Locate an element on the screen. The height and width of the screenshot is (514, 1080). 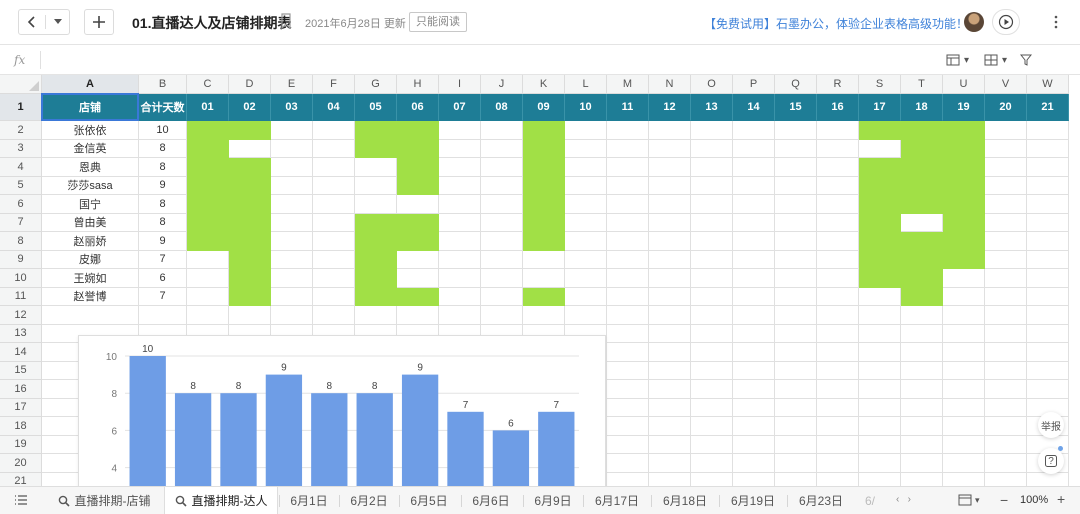
column-header: I is located at coordinates (460, 84).